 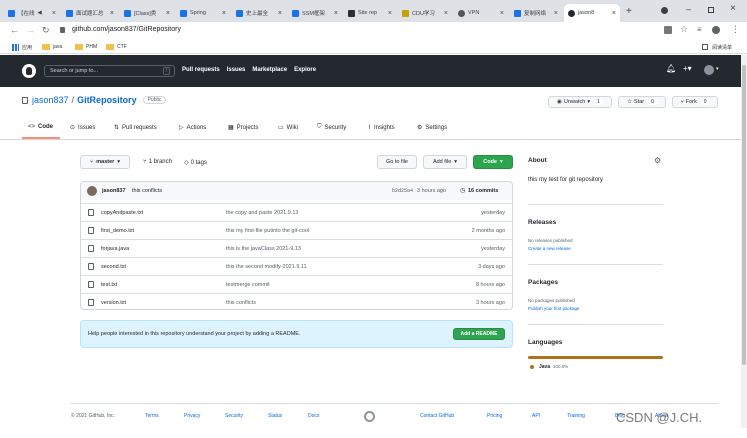 I want to click on browser-tab: 【在线 ◀ ×, so click(x=32, y=13).